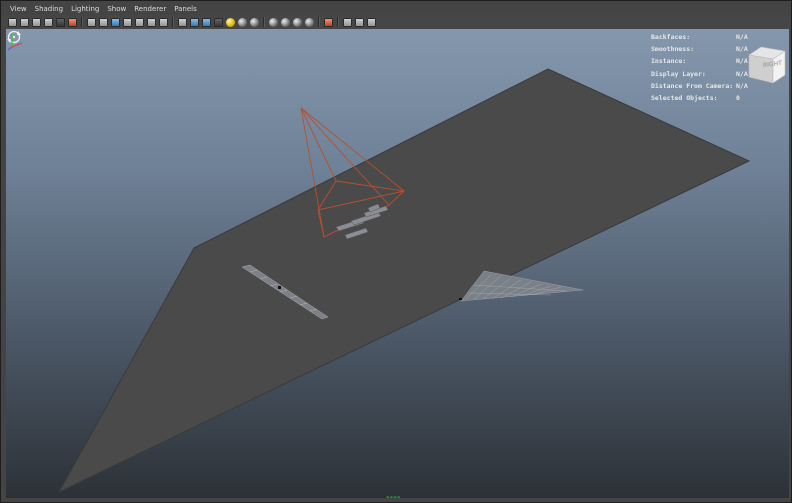  Describe the element at coordinates (151, 22) in the screenshot. I see `safe-action-icon` at that location.